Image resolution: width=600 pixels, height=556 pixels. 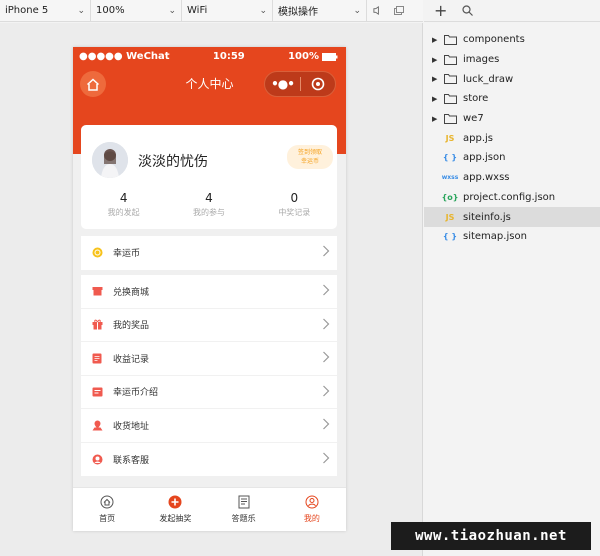 What do you see at coordinates (512, 217) in the screenshot?
I see `tree-file: JS siteinfo.js` at bounding box center [512, 217].